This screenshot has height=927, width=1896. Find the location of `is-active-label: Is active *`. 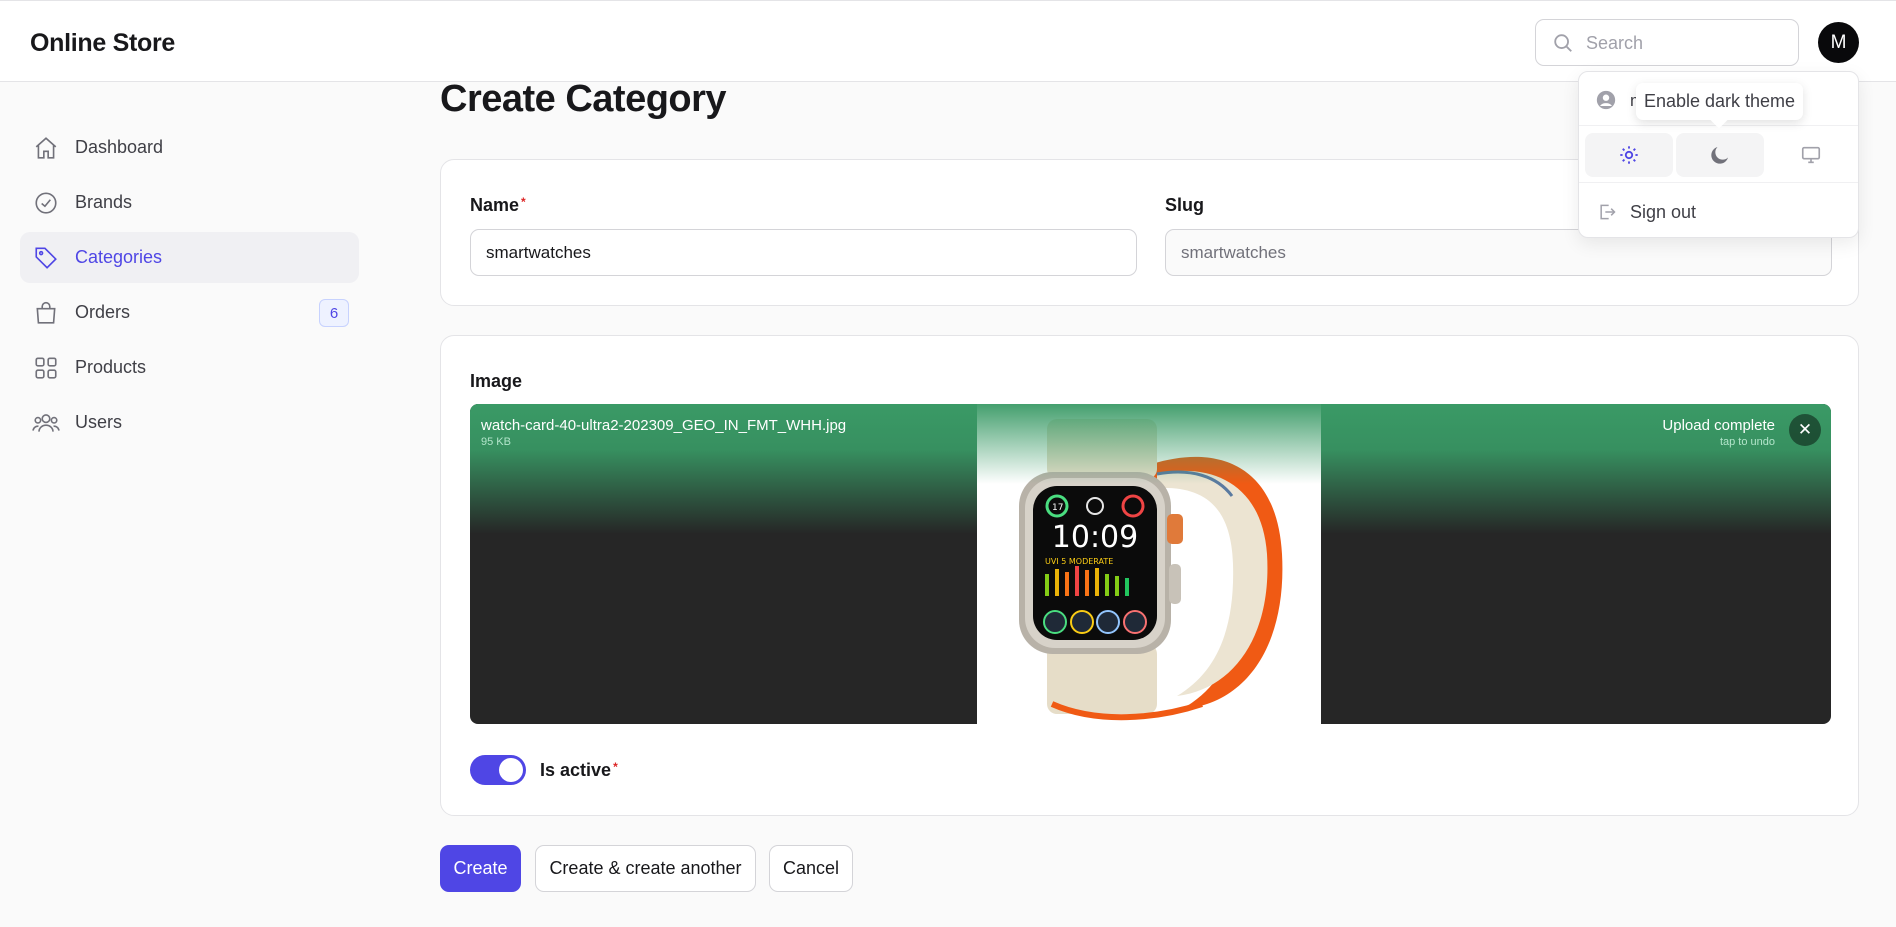

is-active-label: Is active * is located at coordinates (579, 770).